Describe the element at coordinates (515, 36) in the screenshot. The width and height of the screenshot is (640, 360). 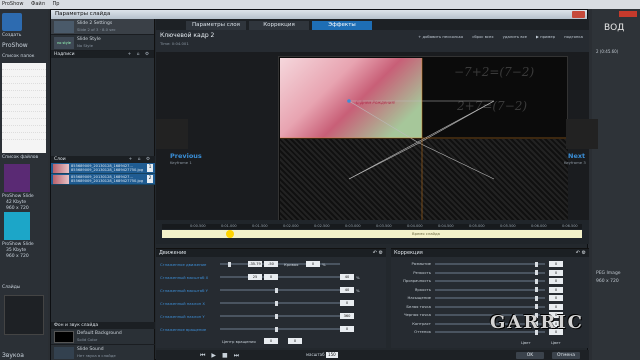
I see `delete-all-button: удалить все` at that location.